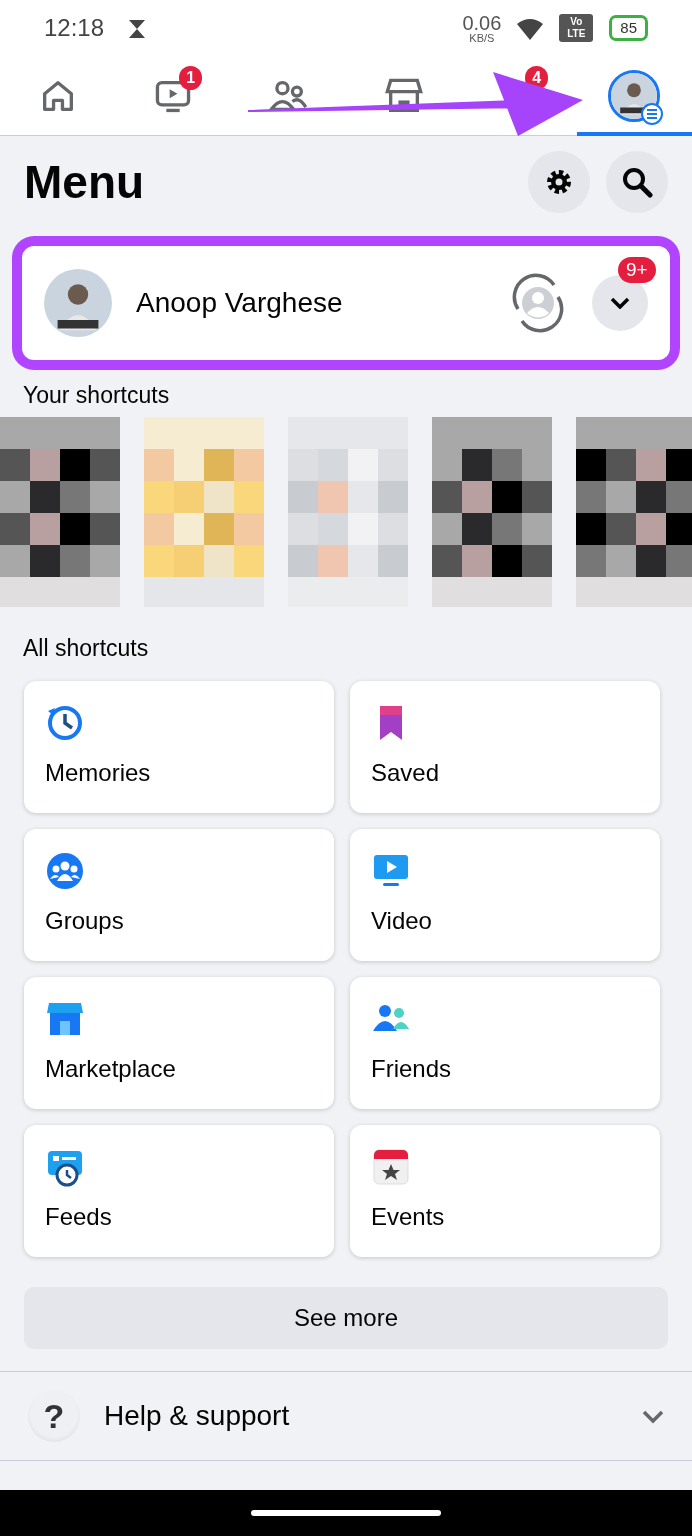  Describe the element at coordinates (179, 1043) in the screenshot. I see `shortcut-card: Marketplace` at that location.